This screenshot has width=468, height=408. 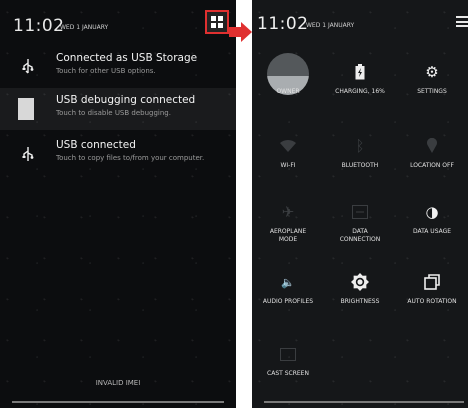 I want to click on tile-settings: ⚙ SETTINGS, so click(x=432, y=81).